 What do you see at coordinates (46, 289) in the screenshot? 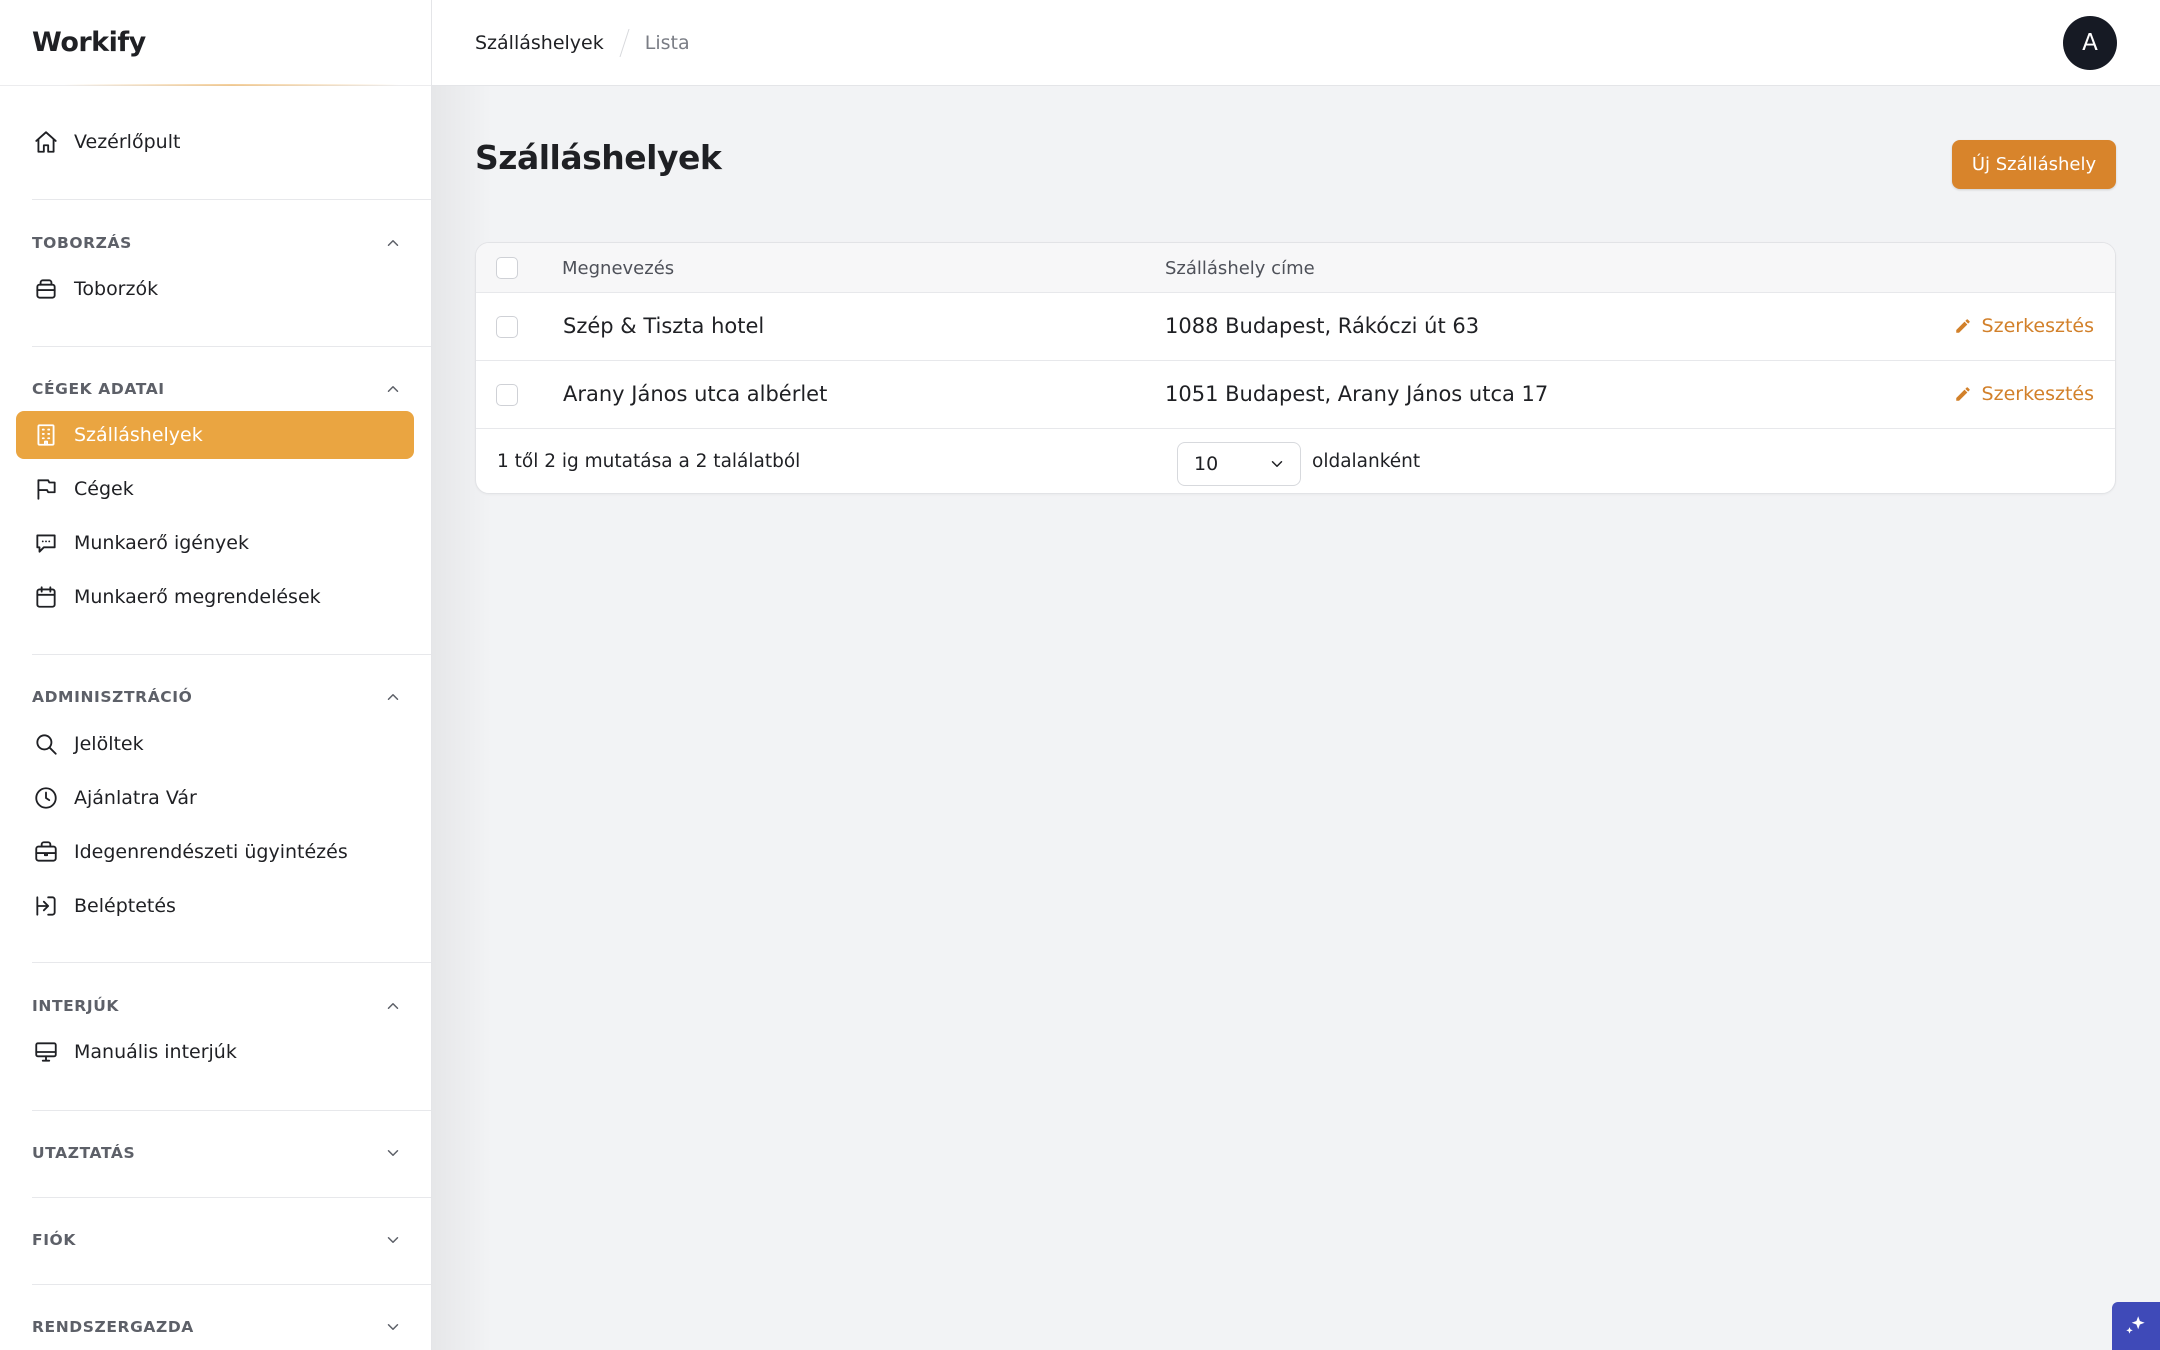
I see `box-icon` at bounding box center [46, 289].